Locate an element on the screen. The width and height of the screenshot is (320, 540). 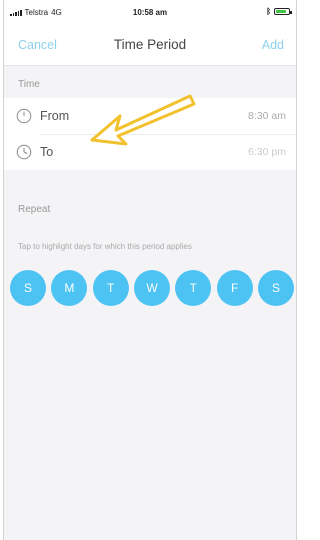
day-saturday: S is located at coordinates (275, 288).